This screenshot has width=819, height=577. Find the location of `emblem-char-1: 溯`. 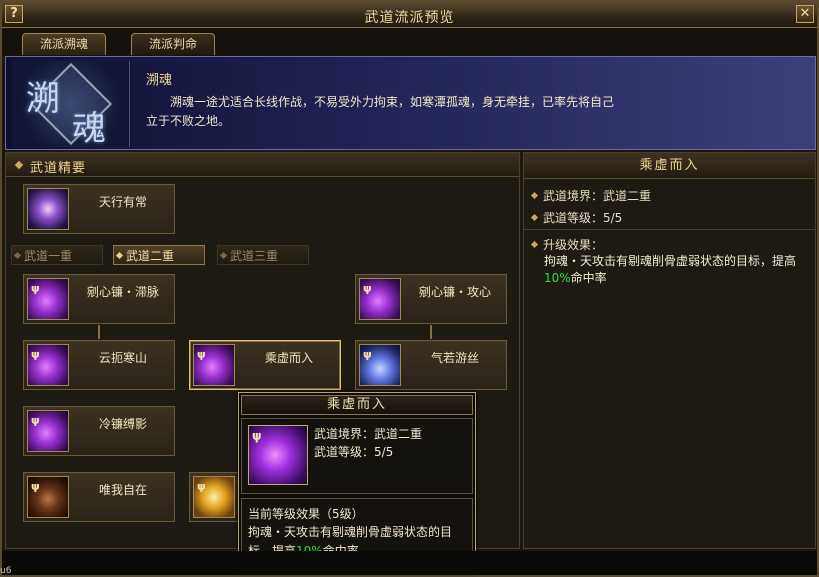

emblem-char-1: 溯 is located at coordinates (43, 99).